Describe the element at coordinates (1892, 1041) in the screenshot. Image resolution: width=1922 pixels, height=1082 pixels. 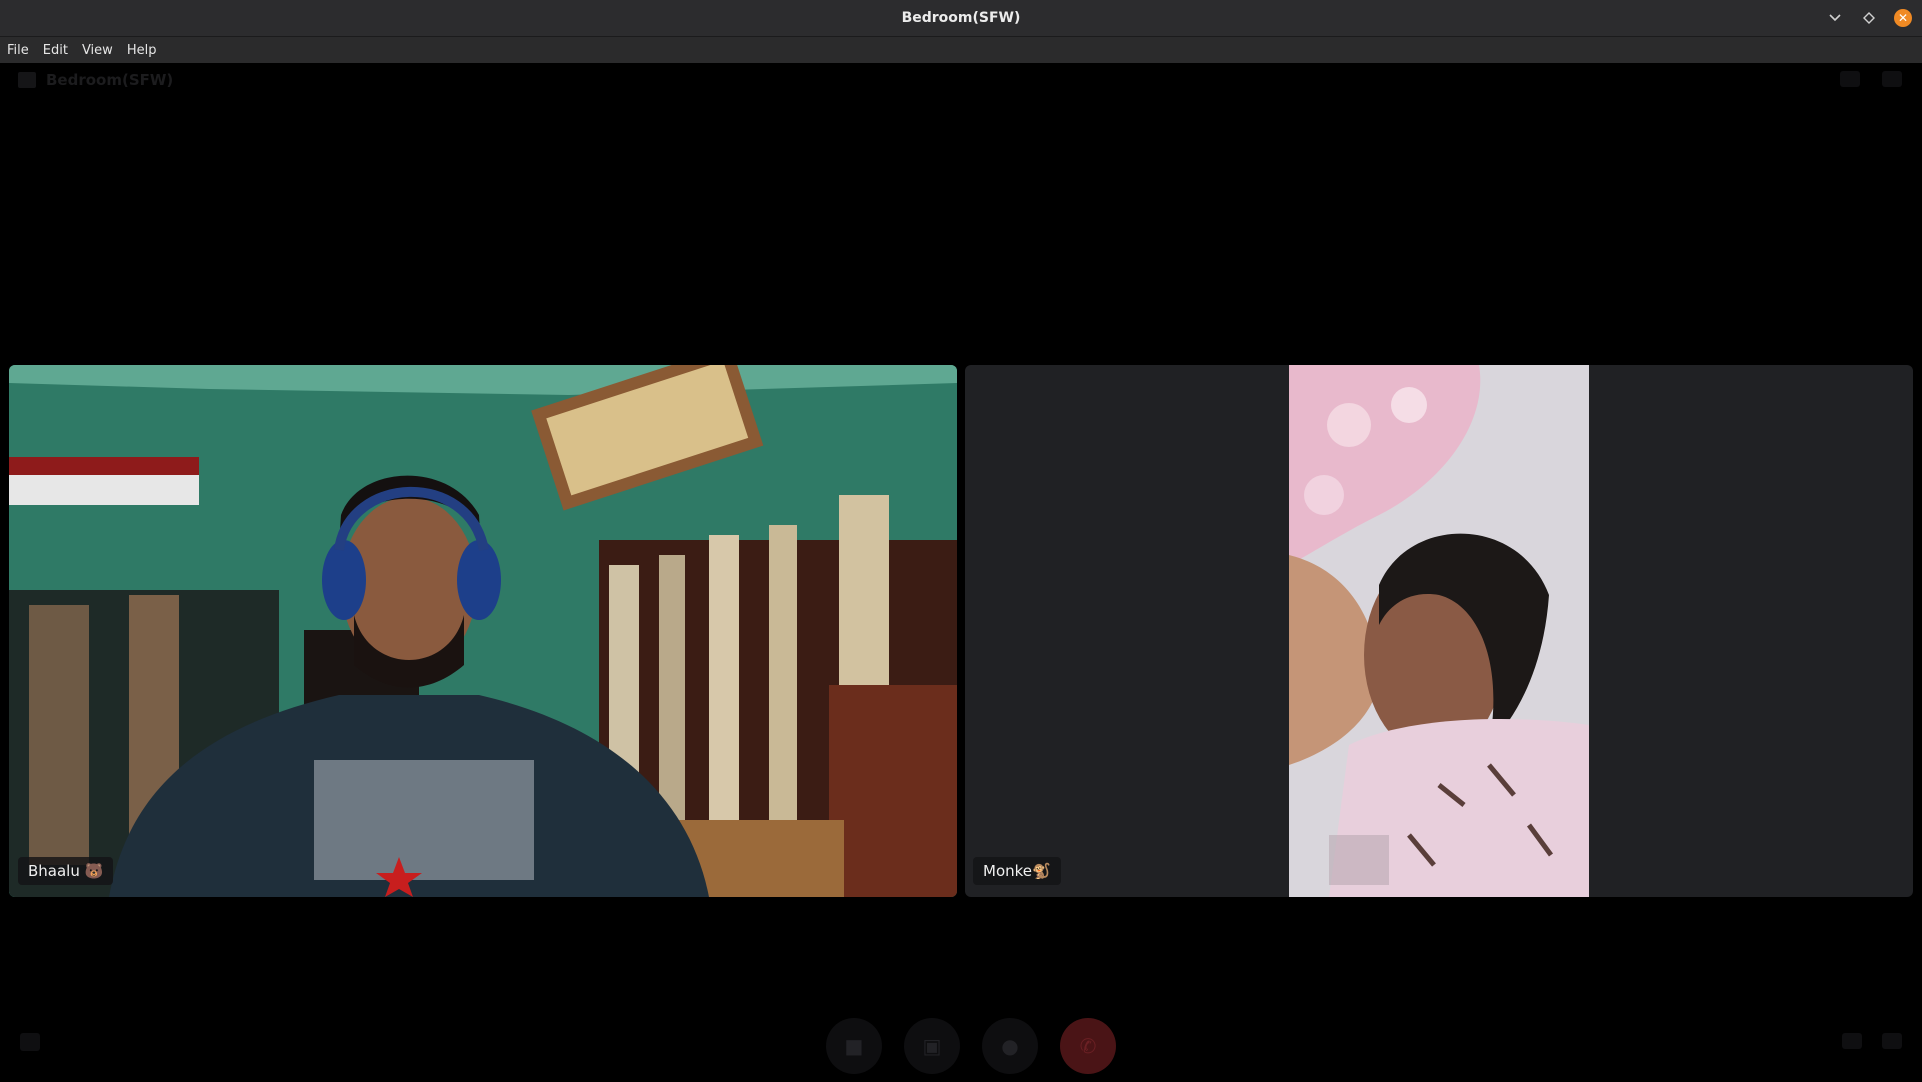
I see `fullscreen-icon` at that location.